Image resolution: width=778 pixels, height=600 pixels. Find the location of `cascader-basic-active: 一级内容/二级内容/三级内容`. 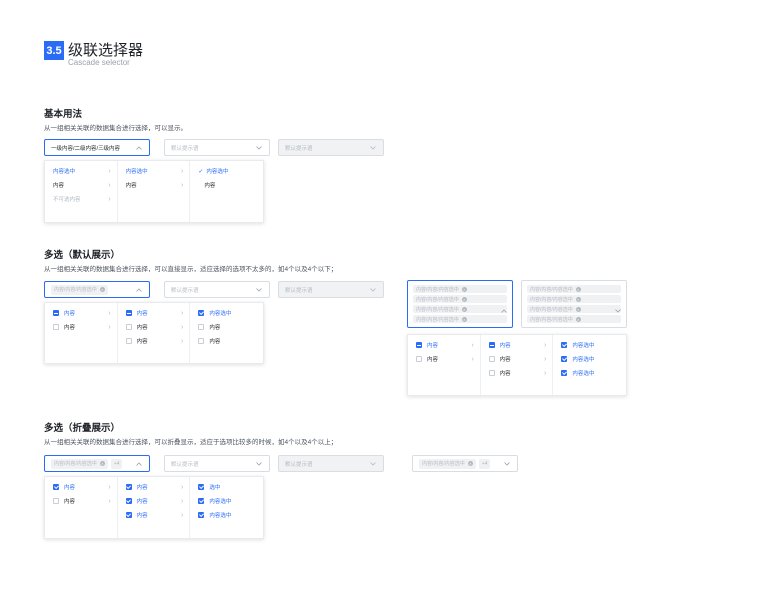

cascader-basic-active: 一级内容/二级内容/三级内容 is located at coordinates (97, 147).